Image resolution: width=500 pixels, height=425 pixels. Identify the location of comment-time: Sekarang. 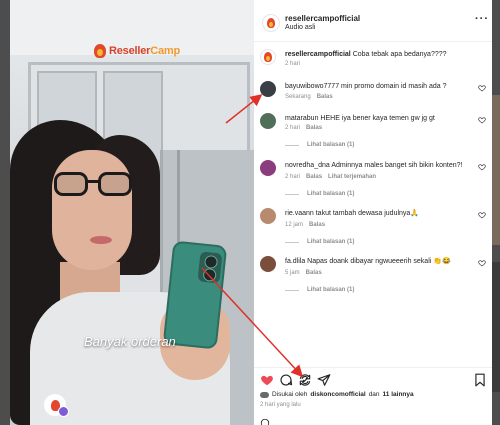
(298, 97).